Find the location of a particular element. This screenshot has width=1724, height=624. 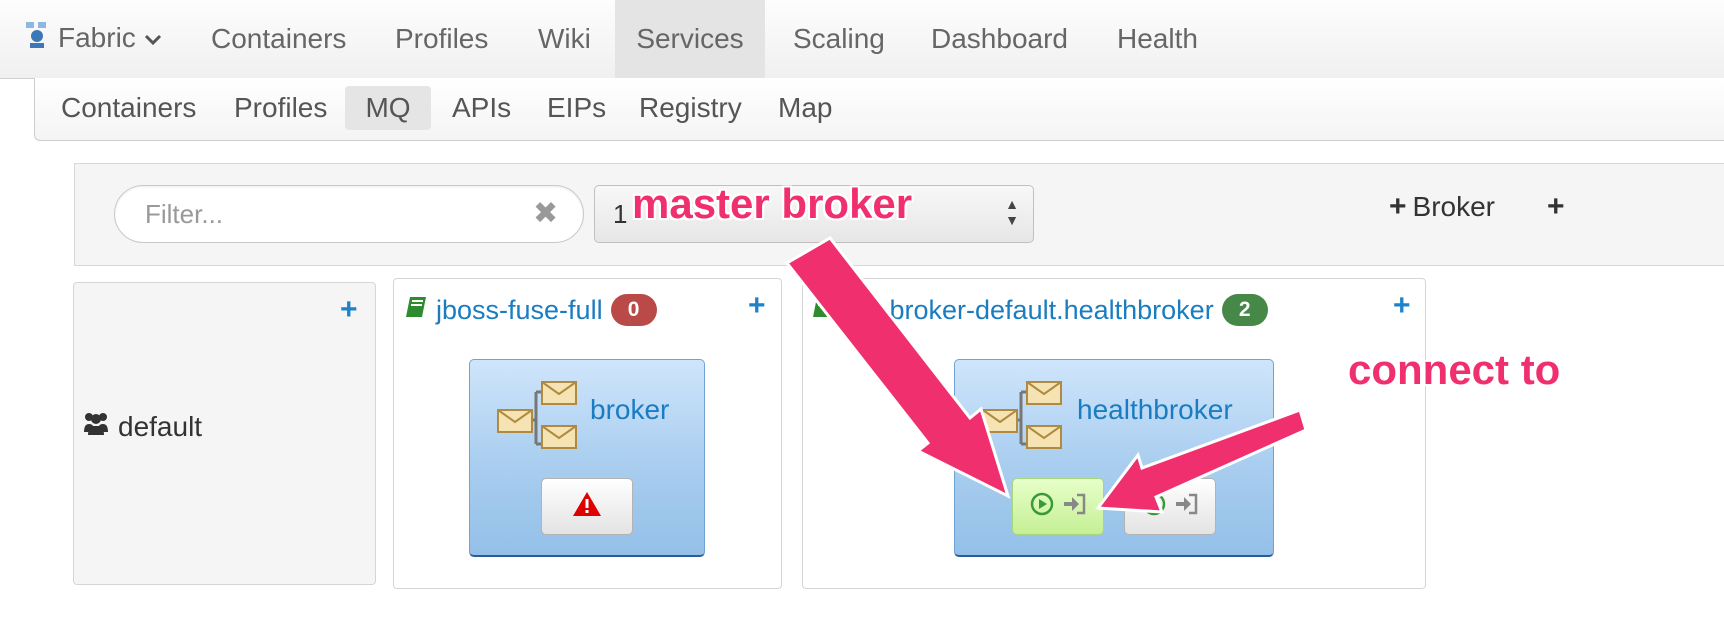

annotation-connect-to: connect to is located at coordinates (1454, 369).